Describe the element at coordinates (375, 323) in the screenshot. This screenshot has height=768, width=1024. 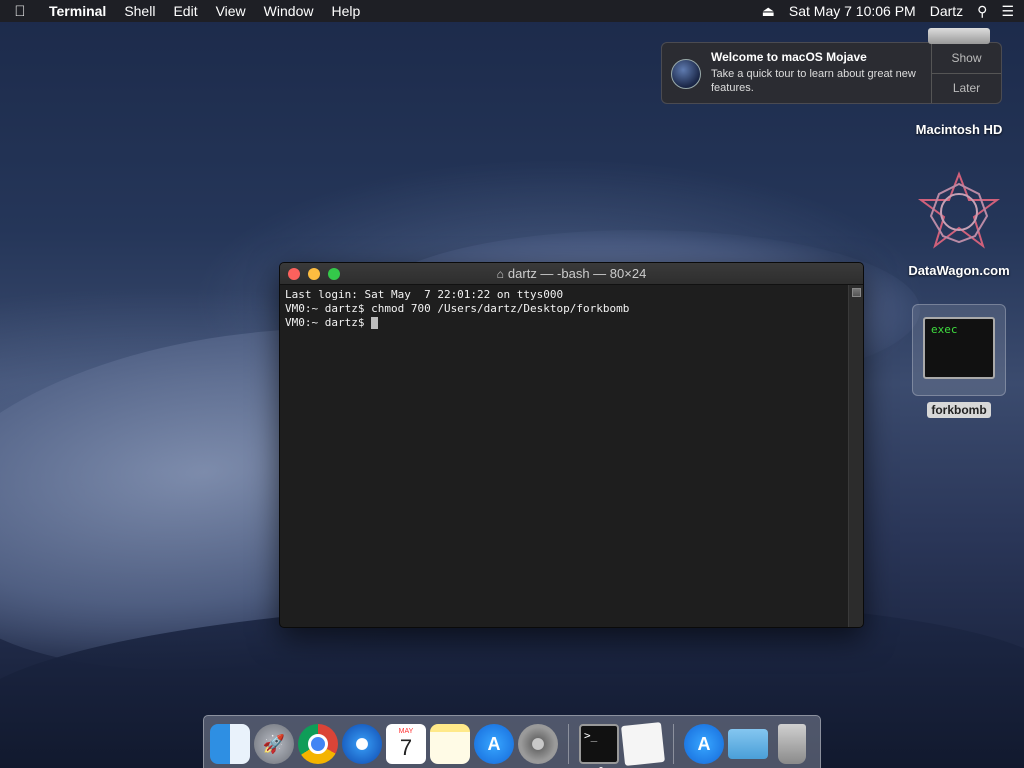
I see `text-cursor` at that location.